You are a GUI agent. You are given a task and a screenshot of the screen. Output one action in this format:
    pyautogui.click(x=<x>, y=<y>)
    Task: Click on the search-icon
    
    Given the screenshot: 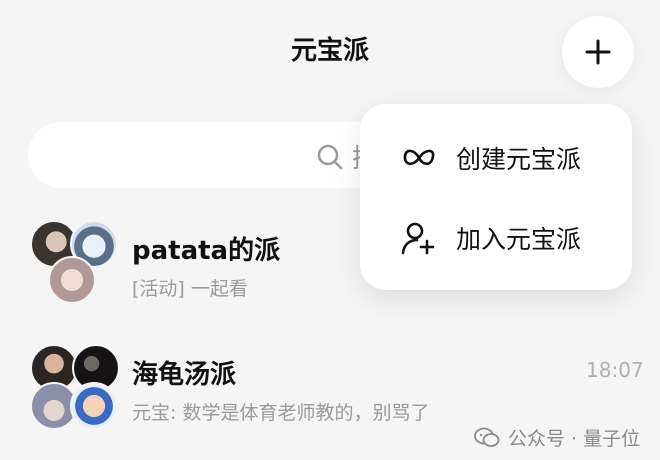 What is the action you would take?
    pyautogui.click(x=330, y=156)
    